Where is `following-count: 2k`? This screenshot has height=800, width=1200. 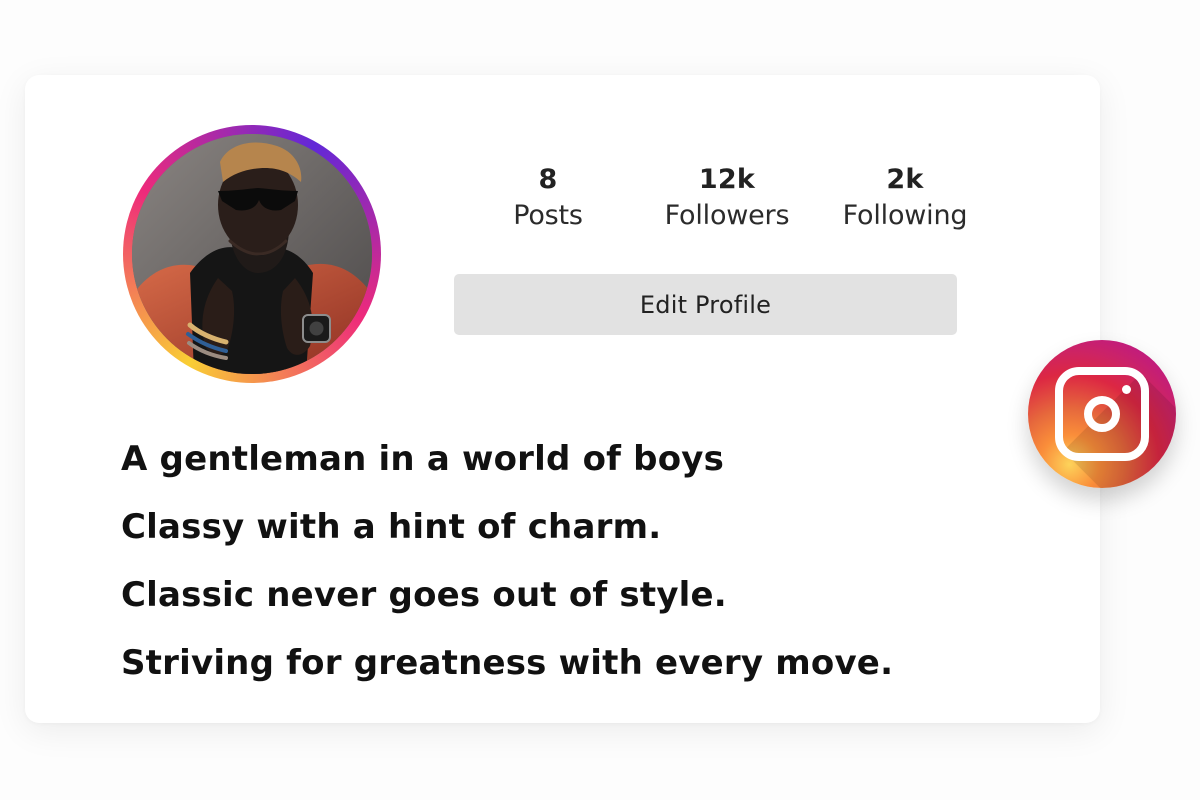
following-count: 2k is located at coordinates (905, 179).